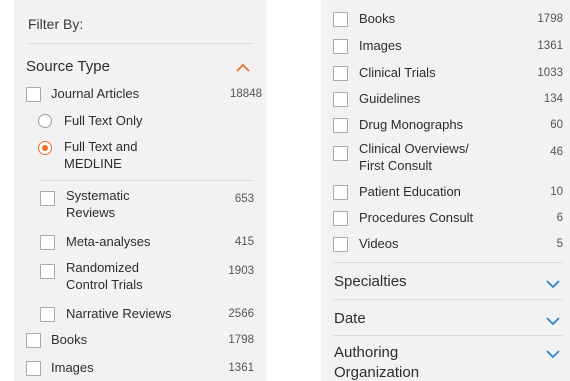 The width and height of the screenshot is (570, 381). What do you see at coordinates (340, 192) in the screenshot?
I see `patient-education-checkbox` at bounding box center [340, 192].